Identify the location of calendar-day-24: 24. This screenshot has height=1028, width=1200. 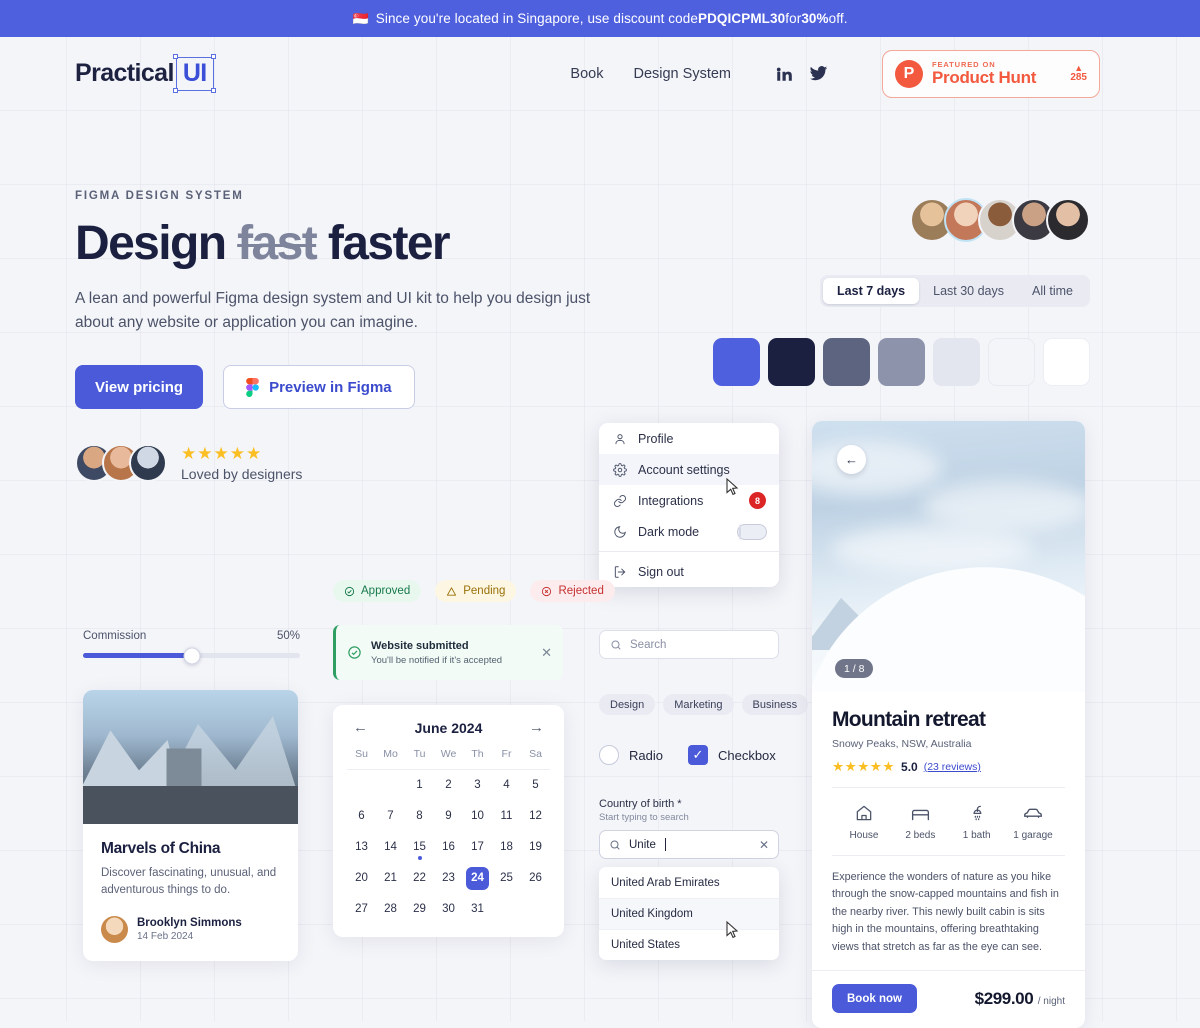
(477, 878).